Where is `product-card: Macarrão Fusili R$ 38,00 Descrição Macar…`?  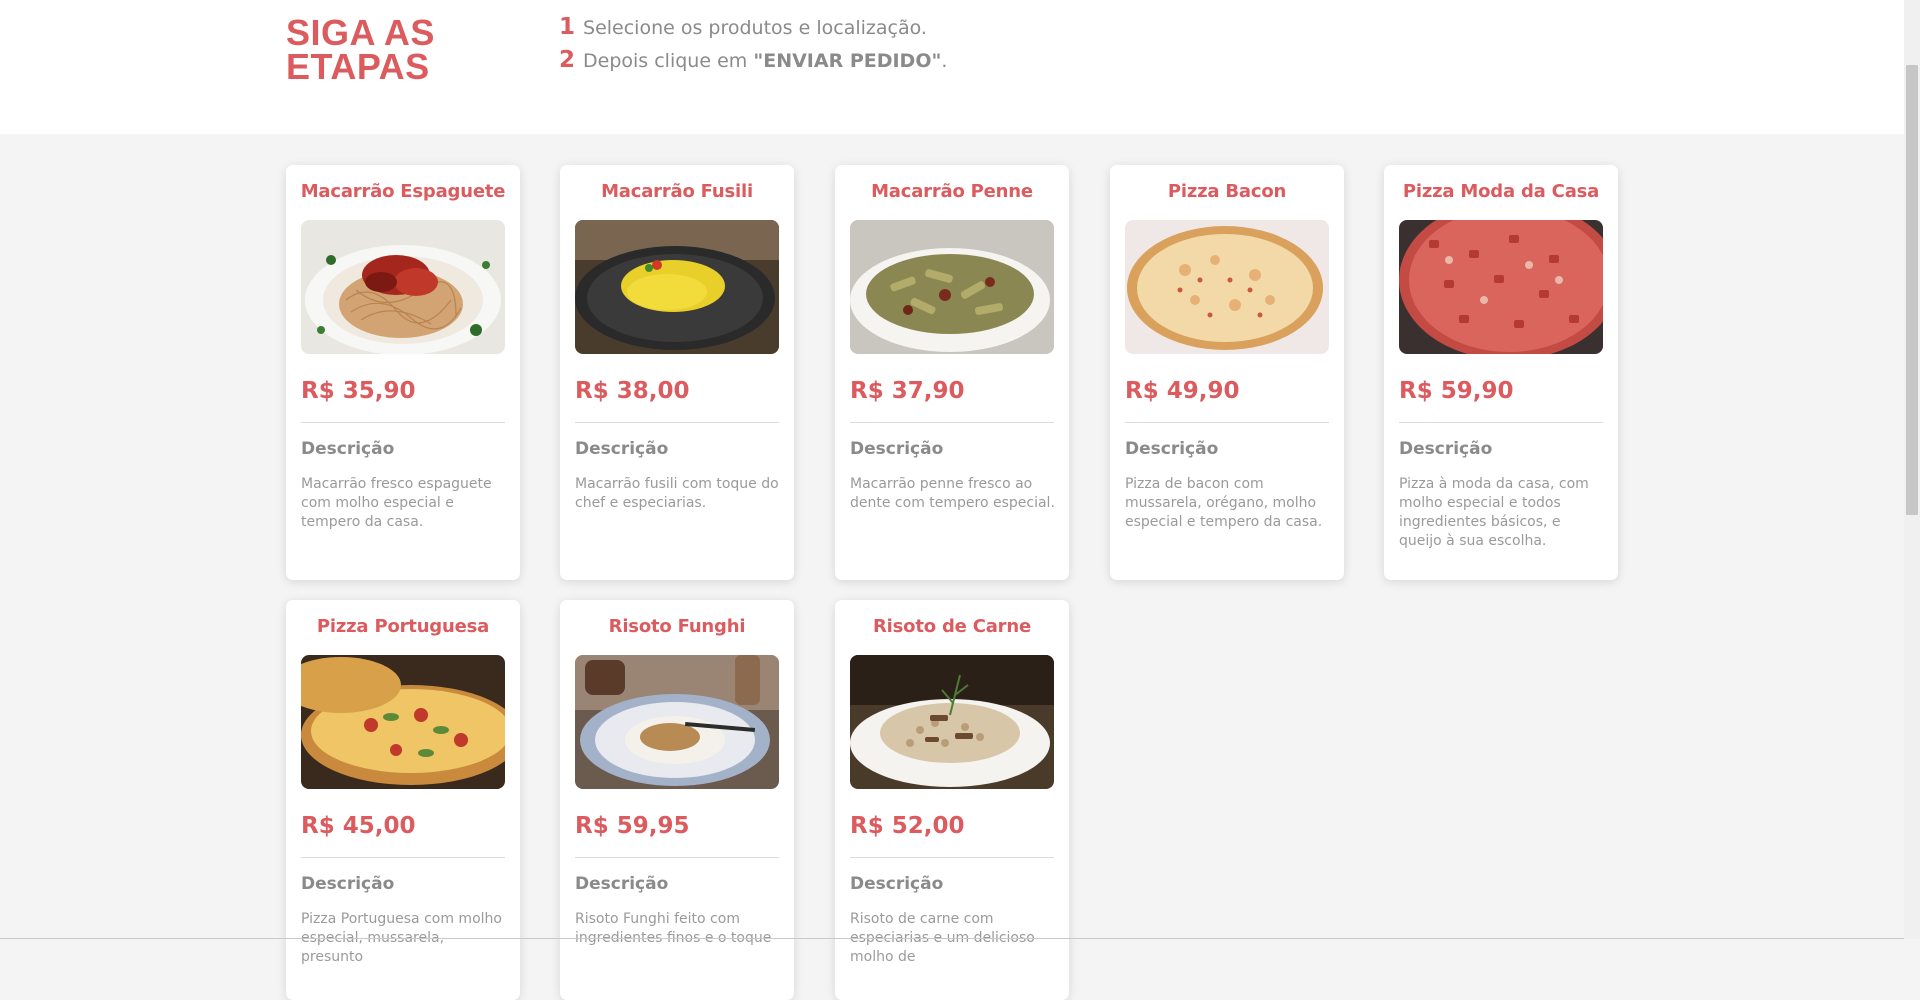
product-card: Macarrão Fusili R$ 38,00 Descrição Macar… is located at coordinates (677, 372).